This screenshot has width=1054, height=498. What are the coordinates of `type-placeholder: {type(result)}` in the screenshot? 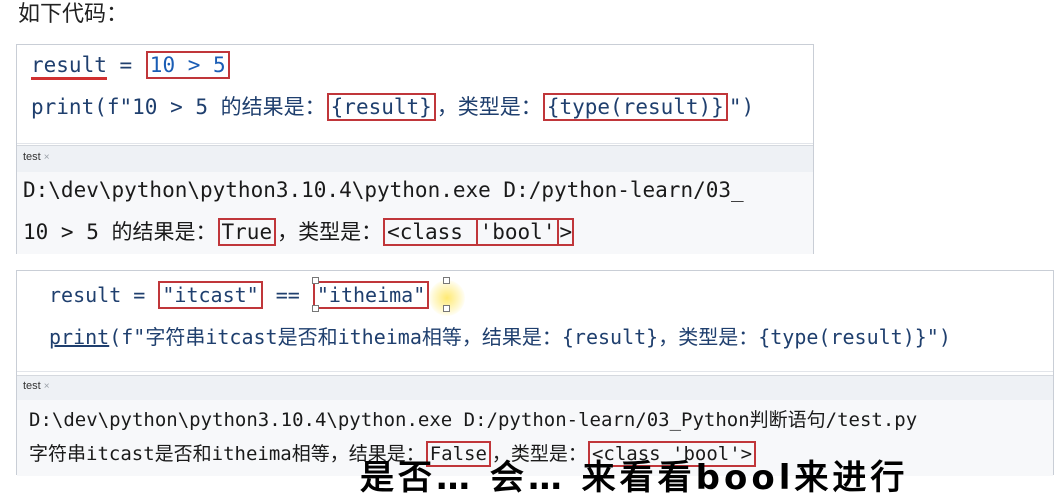 It's located at (635, 107).